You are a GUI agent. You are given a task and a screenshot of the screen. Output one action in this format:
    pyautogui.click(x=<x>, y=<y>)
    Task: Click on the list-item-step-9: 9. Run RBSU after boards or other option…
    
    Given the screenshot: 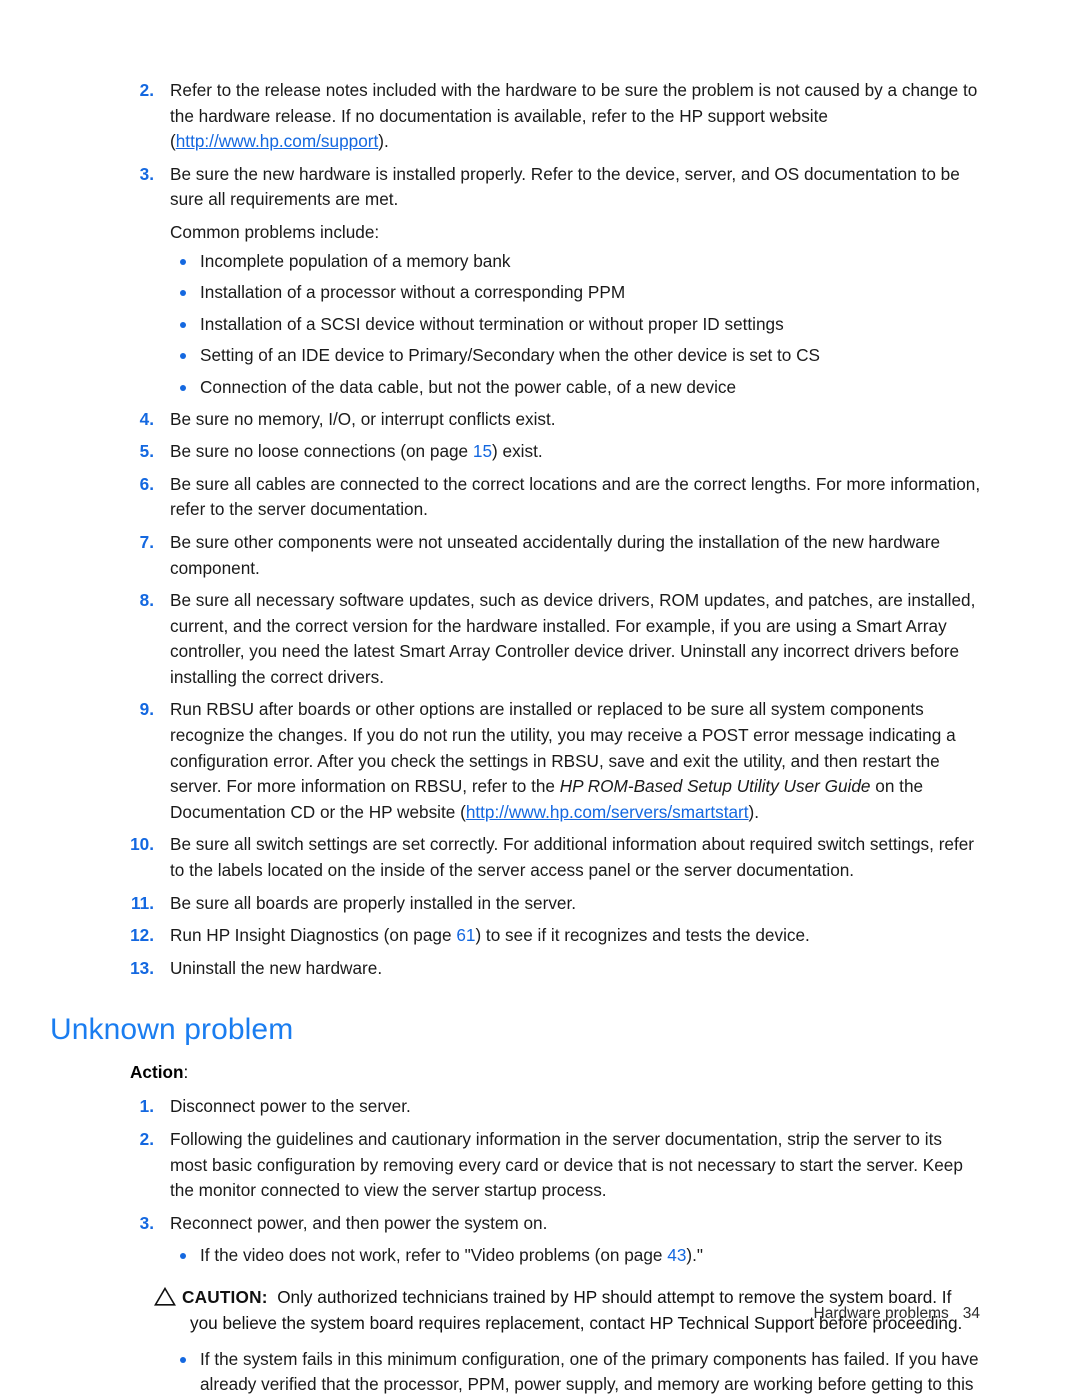 What is the action you would take?
    pyautogui.click(x=512, y=761)
    